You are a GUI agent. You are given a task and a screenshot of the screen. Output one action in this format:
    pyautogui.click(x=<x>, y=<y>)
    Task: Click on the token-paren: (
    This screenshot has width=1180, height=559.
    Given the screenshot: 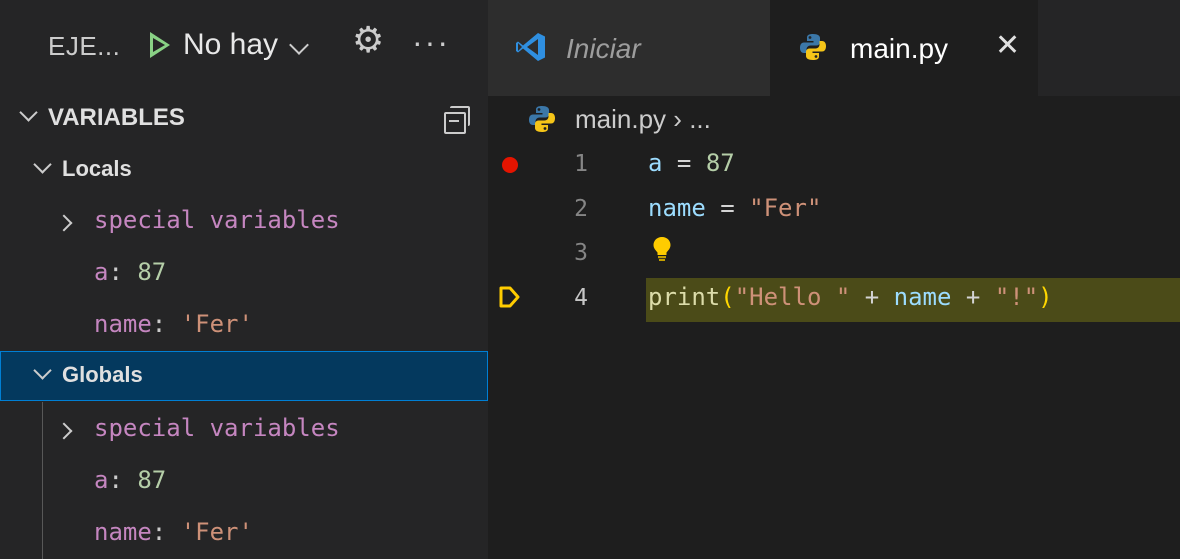 What is the action you would take?
    pyautogui.click(x=727, y=297)
    